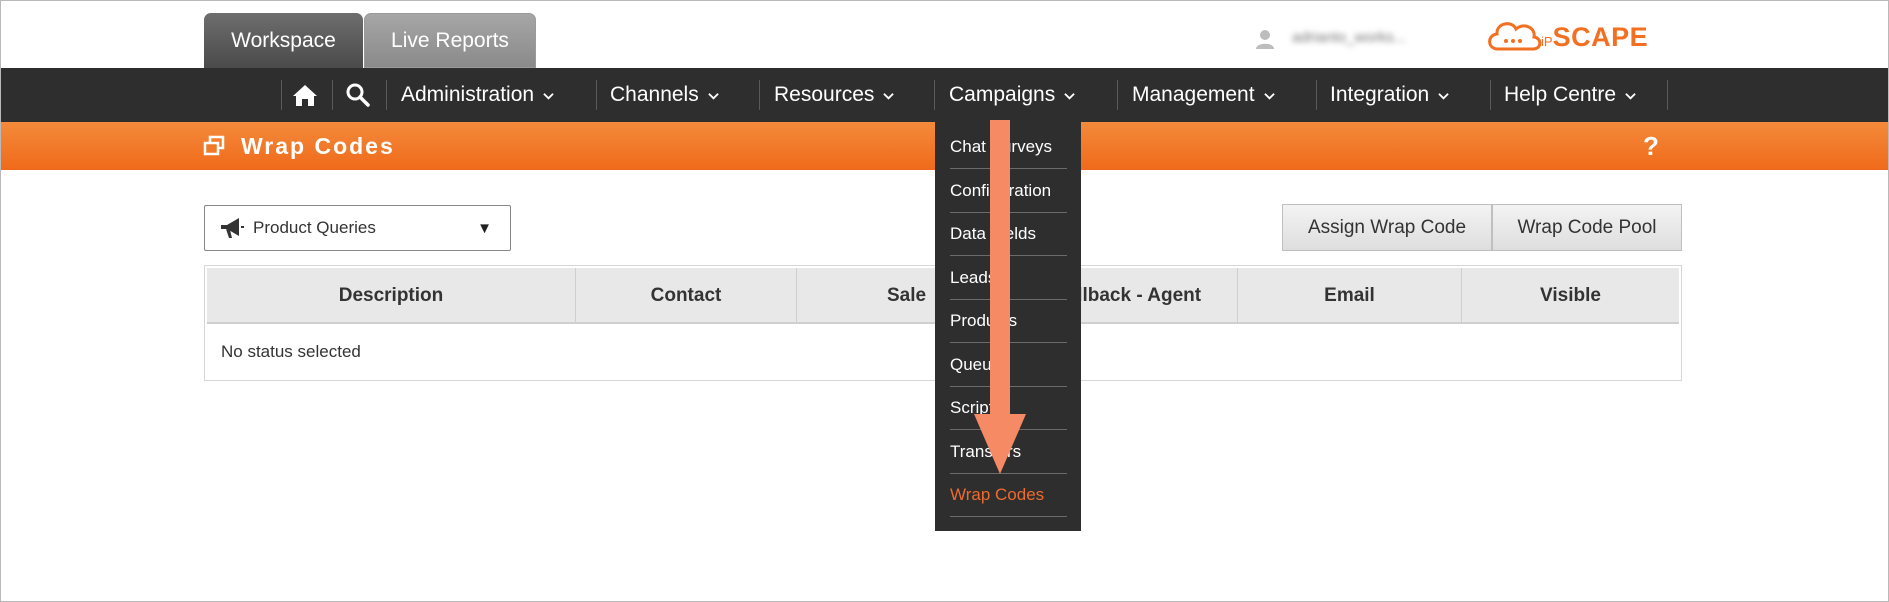  Describe the element at coordinates (318, 146) in the screenshot. I see `page-title: Wrap Codes` at that location.